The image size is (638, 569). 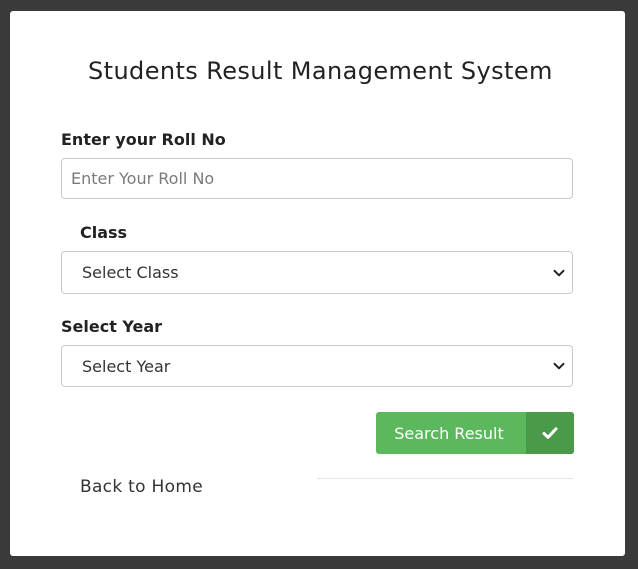 I want to click on year-select: Select Year, so click(x=317, y=366).